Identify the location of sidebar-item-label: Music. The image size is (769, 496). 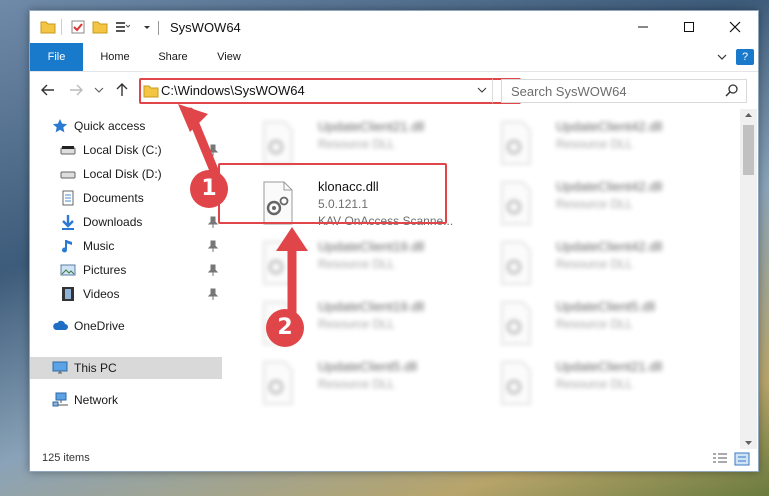
(99, 246).